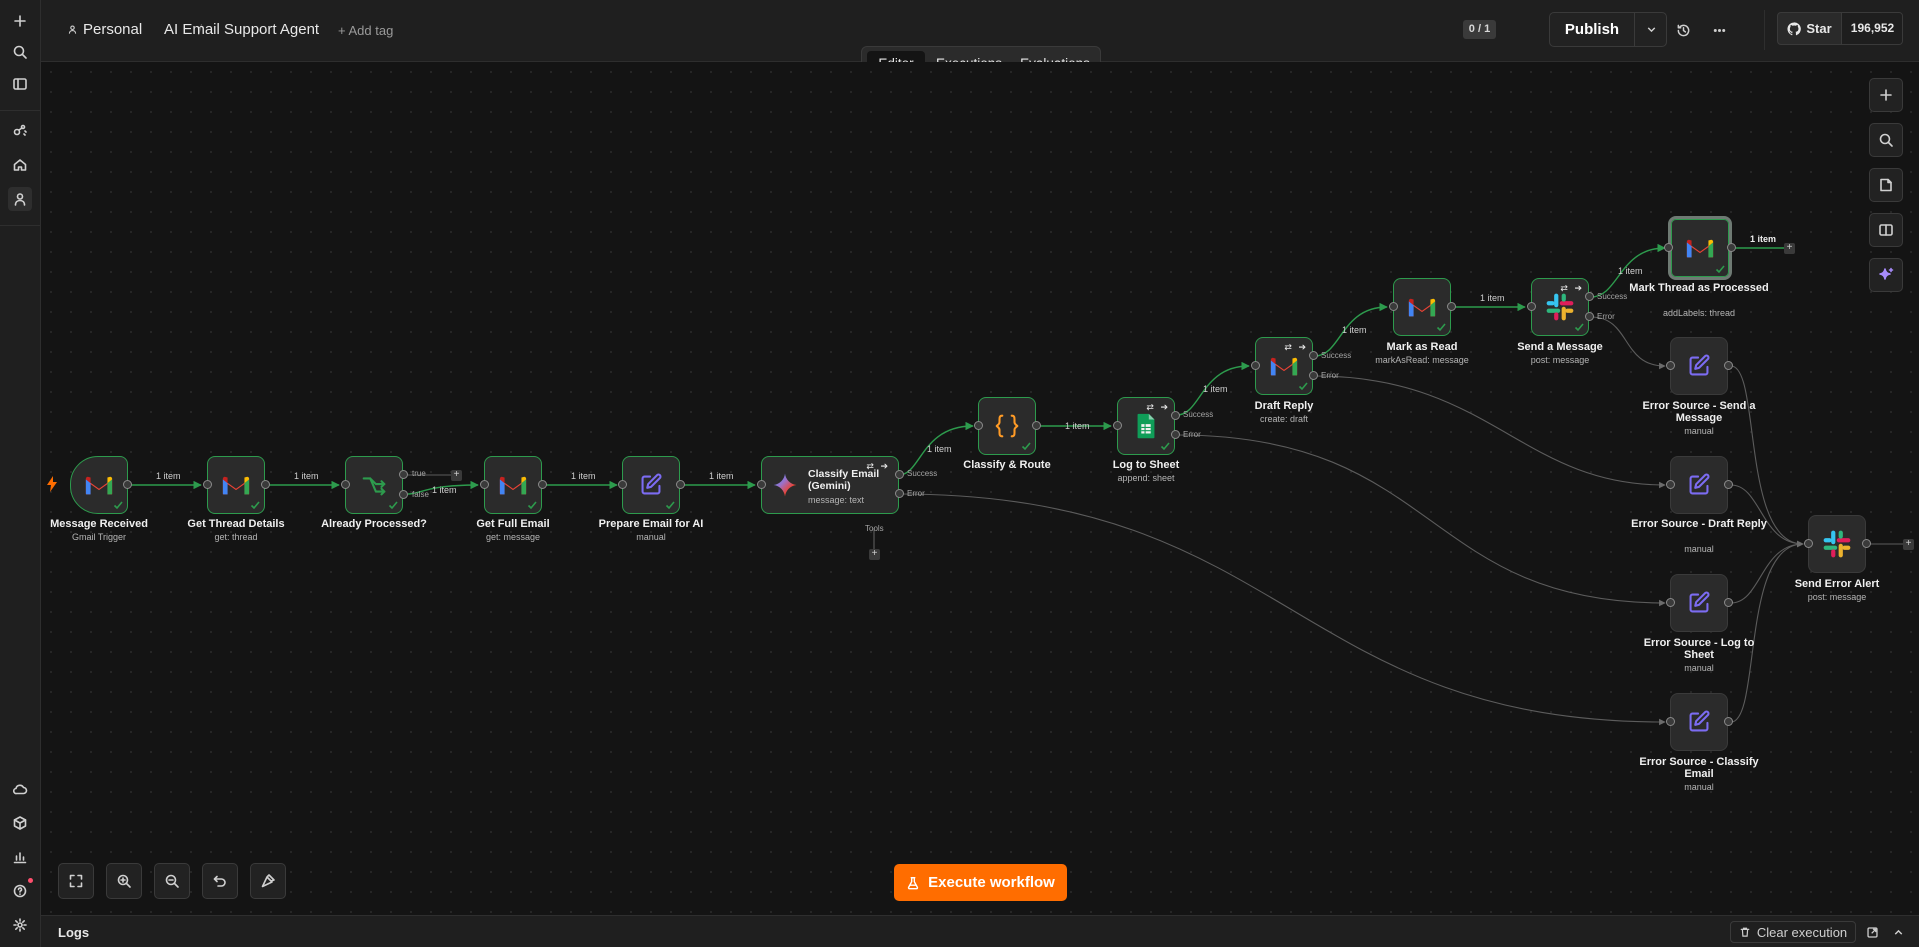 This screenshot has height=947, width=1919. Describe the element at coordinates (1007, 426) in the screenshot. I see `node-classify-route` at that location.